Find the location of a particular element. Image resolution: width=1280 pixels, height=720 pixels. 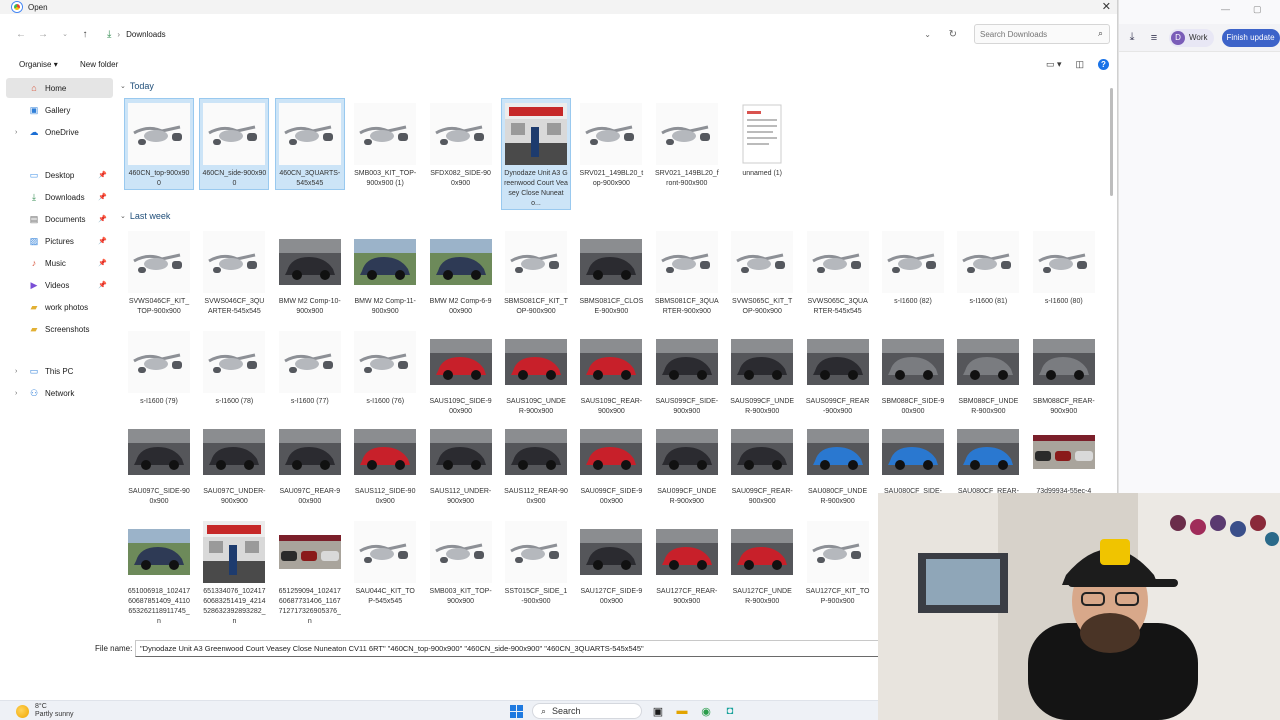

sidebar-item-network: › ⚇ Network is located at coordinates (59, 393).